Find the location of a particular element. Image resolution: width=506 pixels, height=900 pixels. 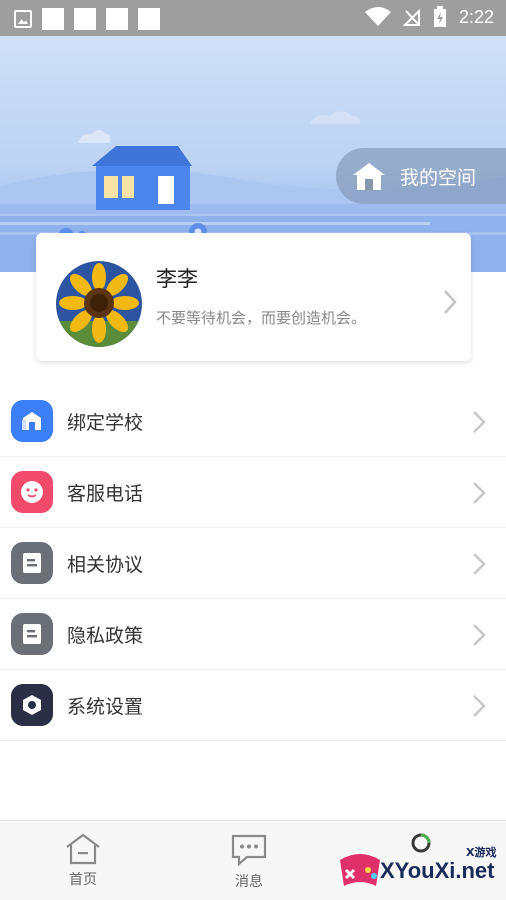

tab-label: 首页 is located at coordinates (83, 880).